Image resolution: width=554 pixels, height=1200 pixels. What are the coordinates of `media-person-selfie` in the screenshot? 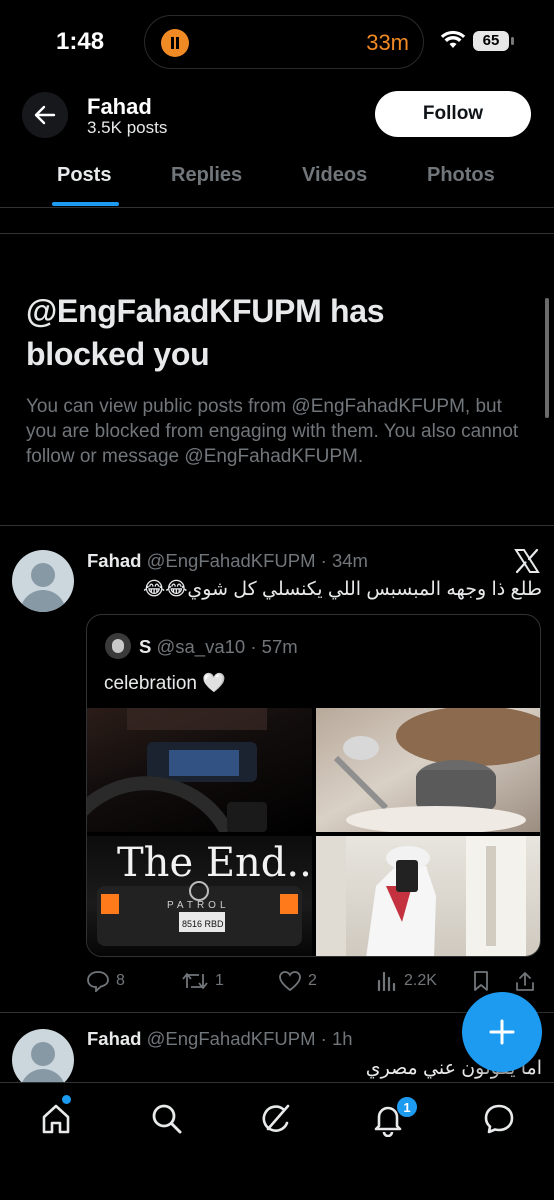 It's located at (428, 896).